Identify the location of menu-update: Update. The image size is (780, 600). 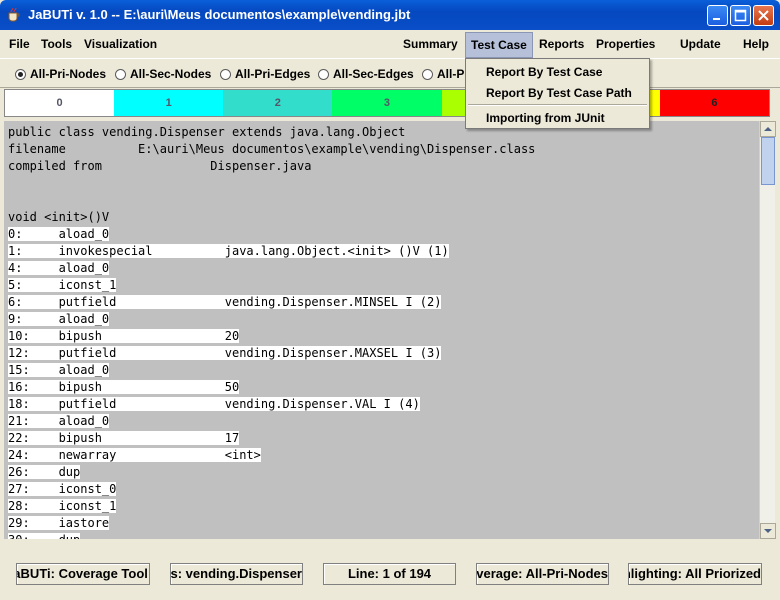
(700, 44).